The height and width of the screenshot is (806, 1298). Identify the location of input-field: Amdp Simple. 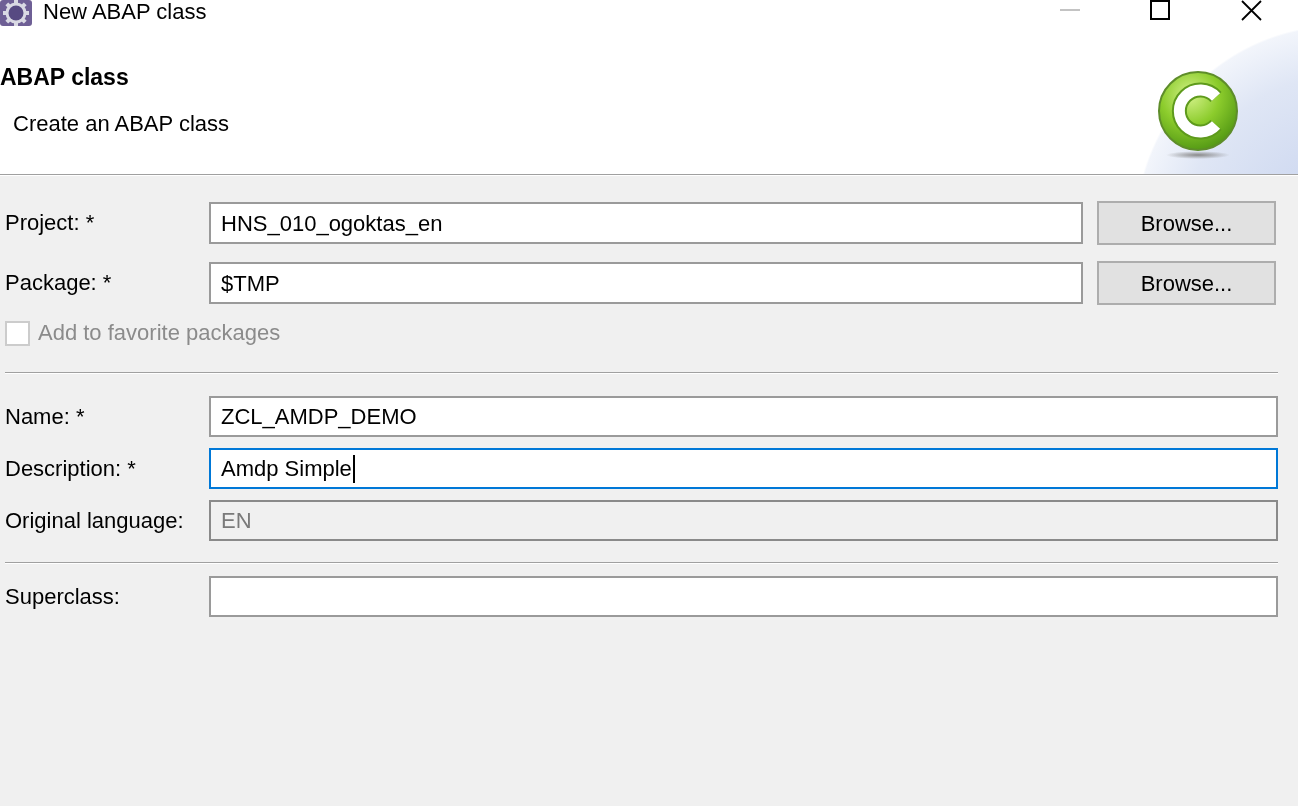
(743, 468).